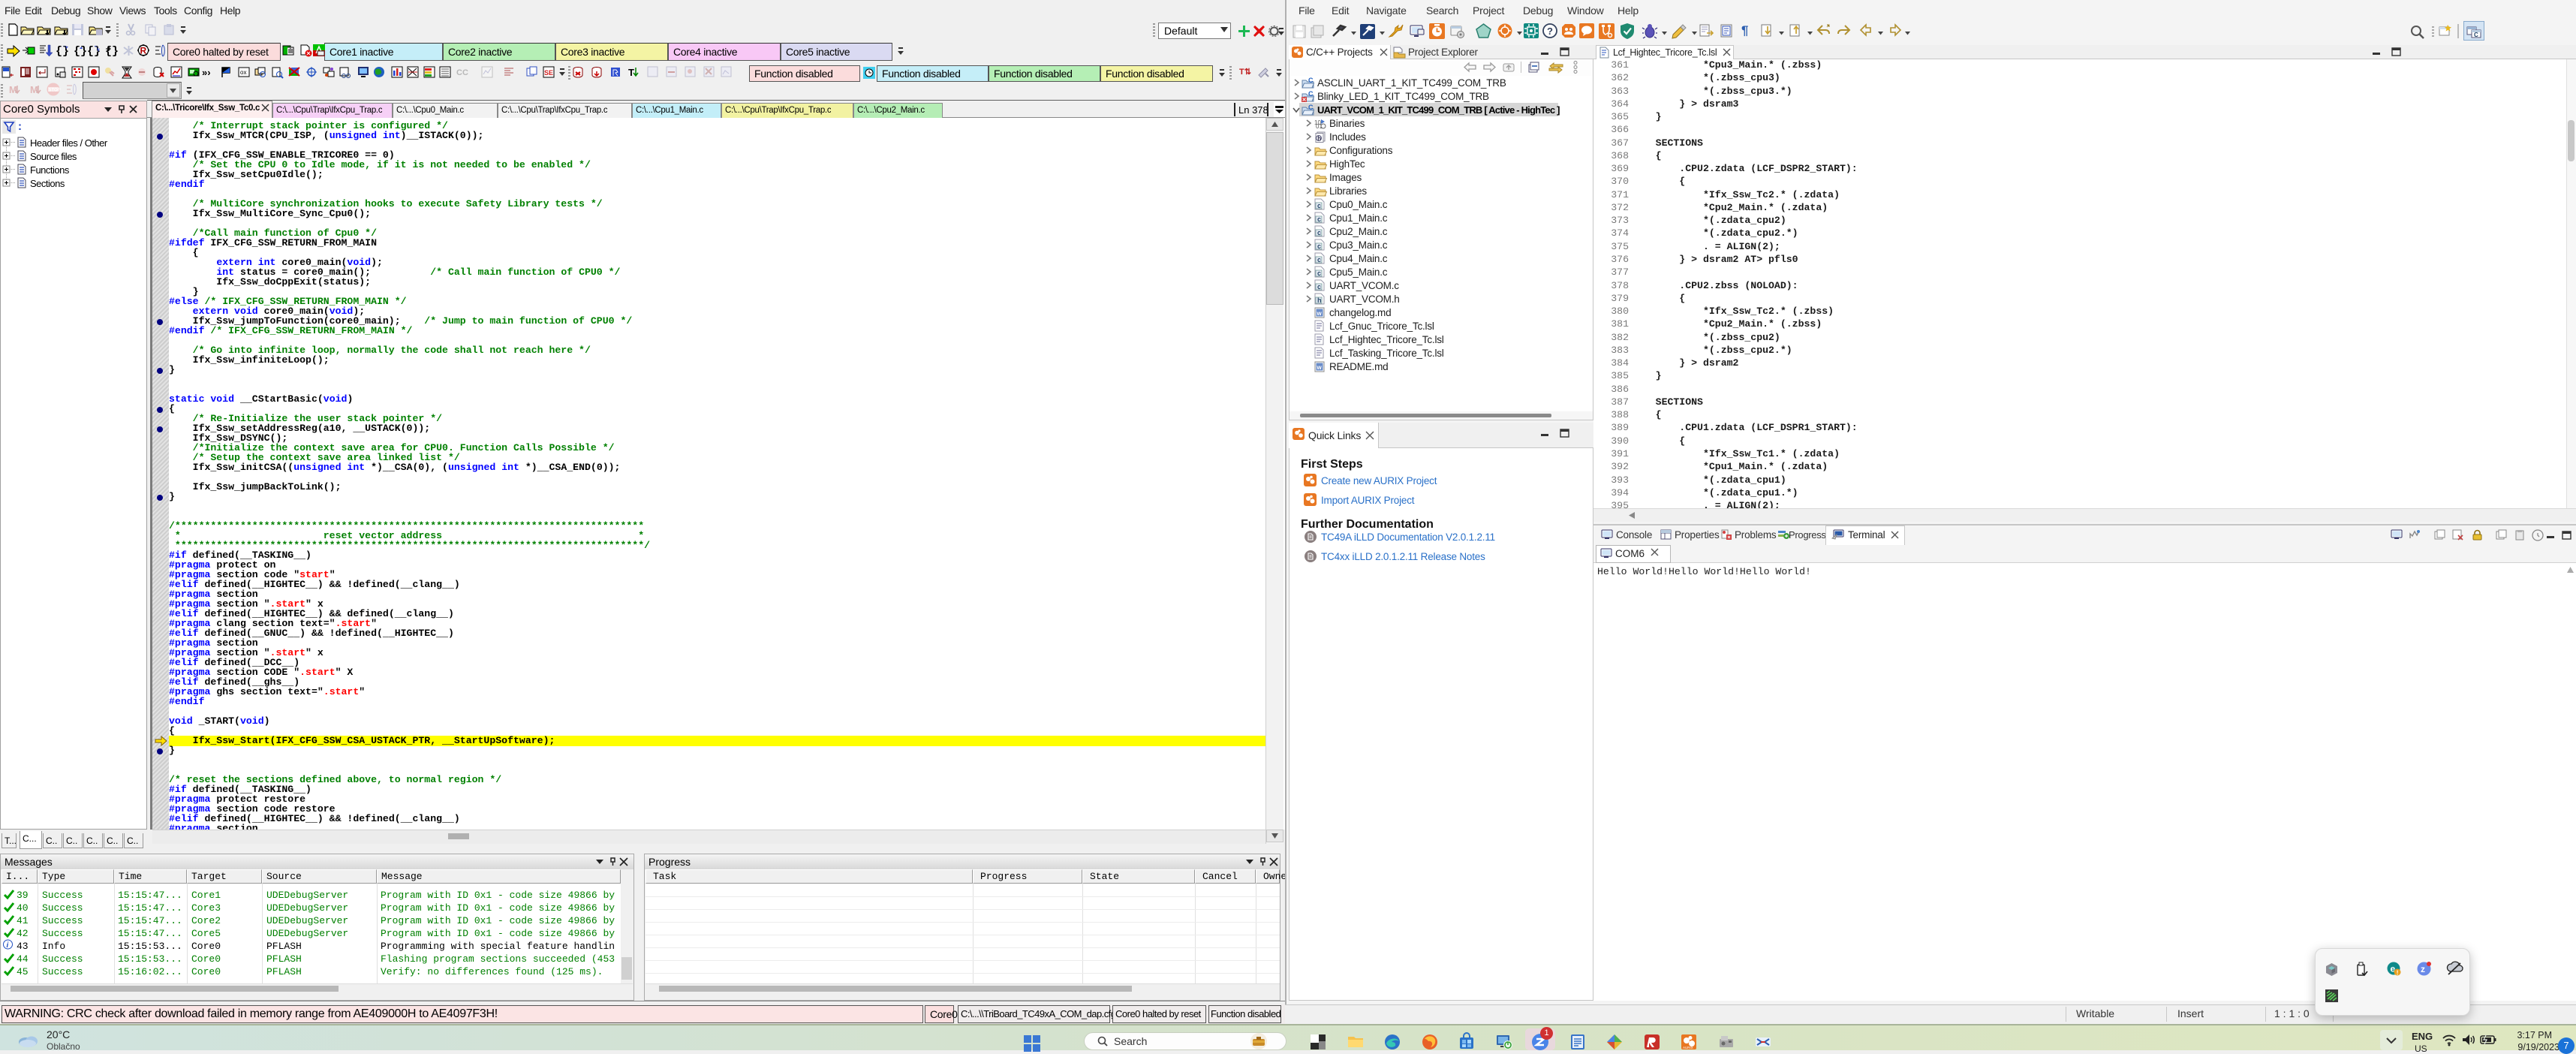 Image resolution: width=2576 pixels, height=1054 pixels. What do you see at coordinates (243, 72) in the screenshot?
I see `svg-text: ox` at bounding box center [243, 72].